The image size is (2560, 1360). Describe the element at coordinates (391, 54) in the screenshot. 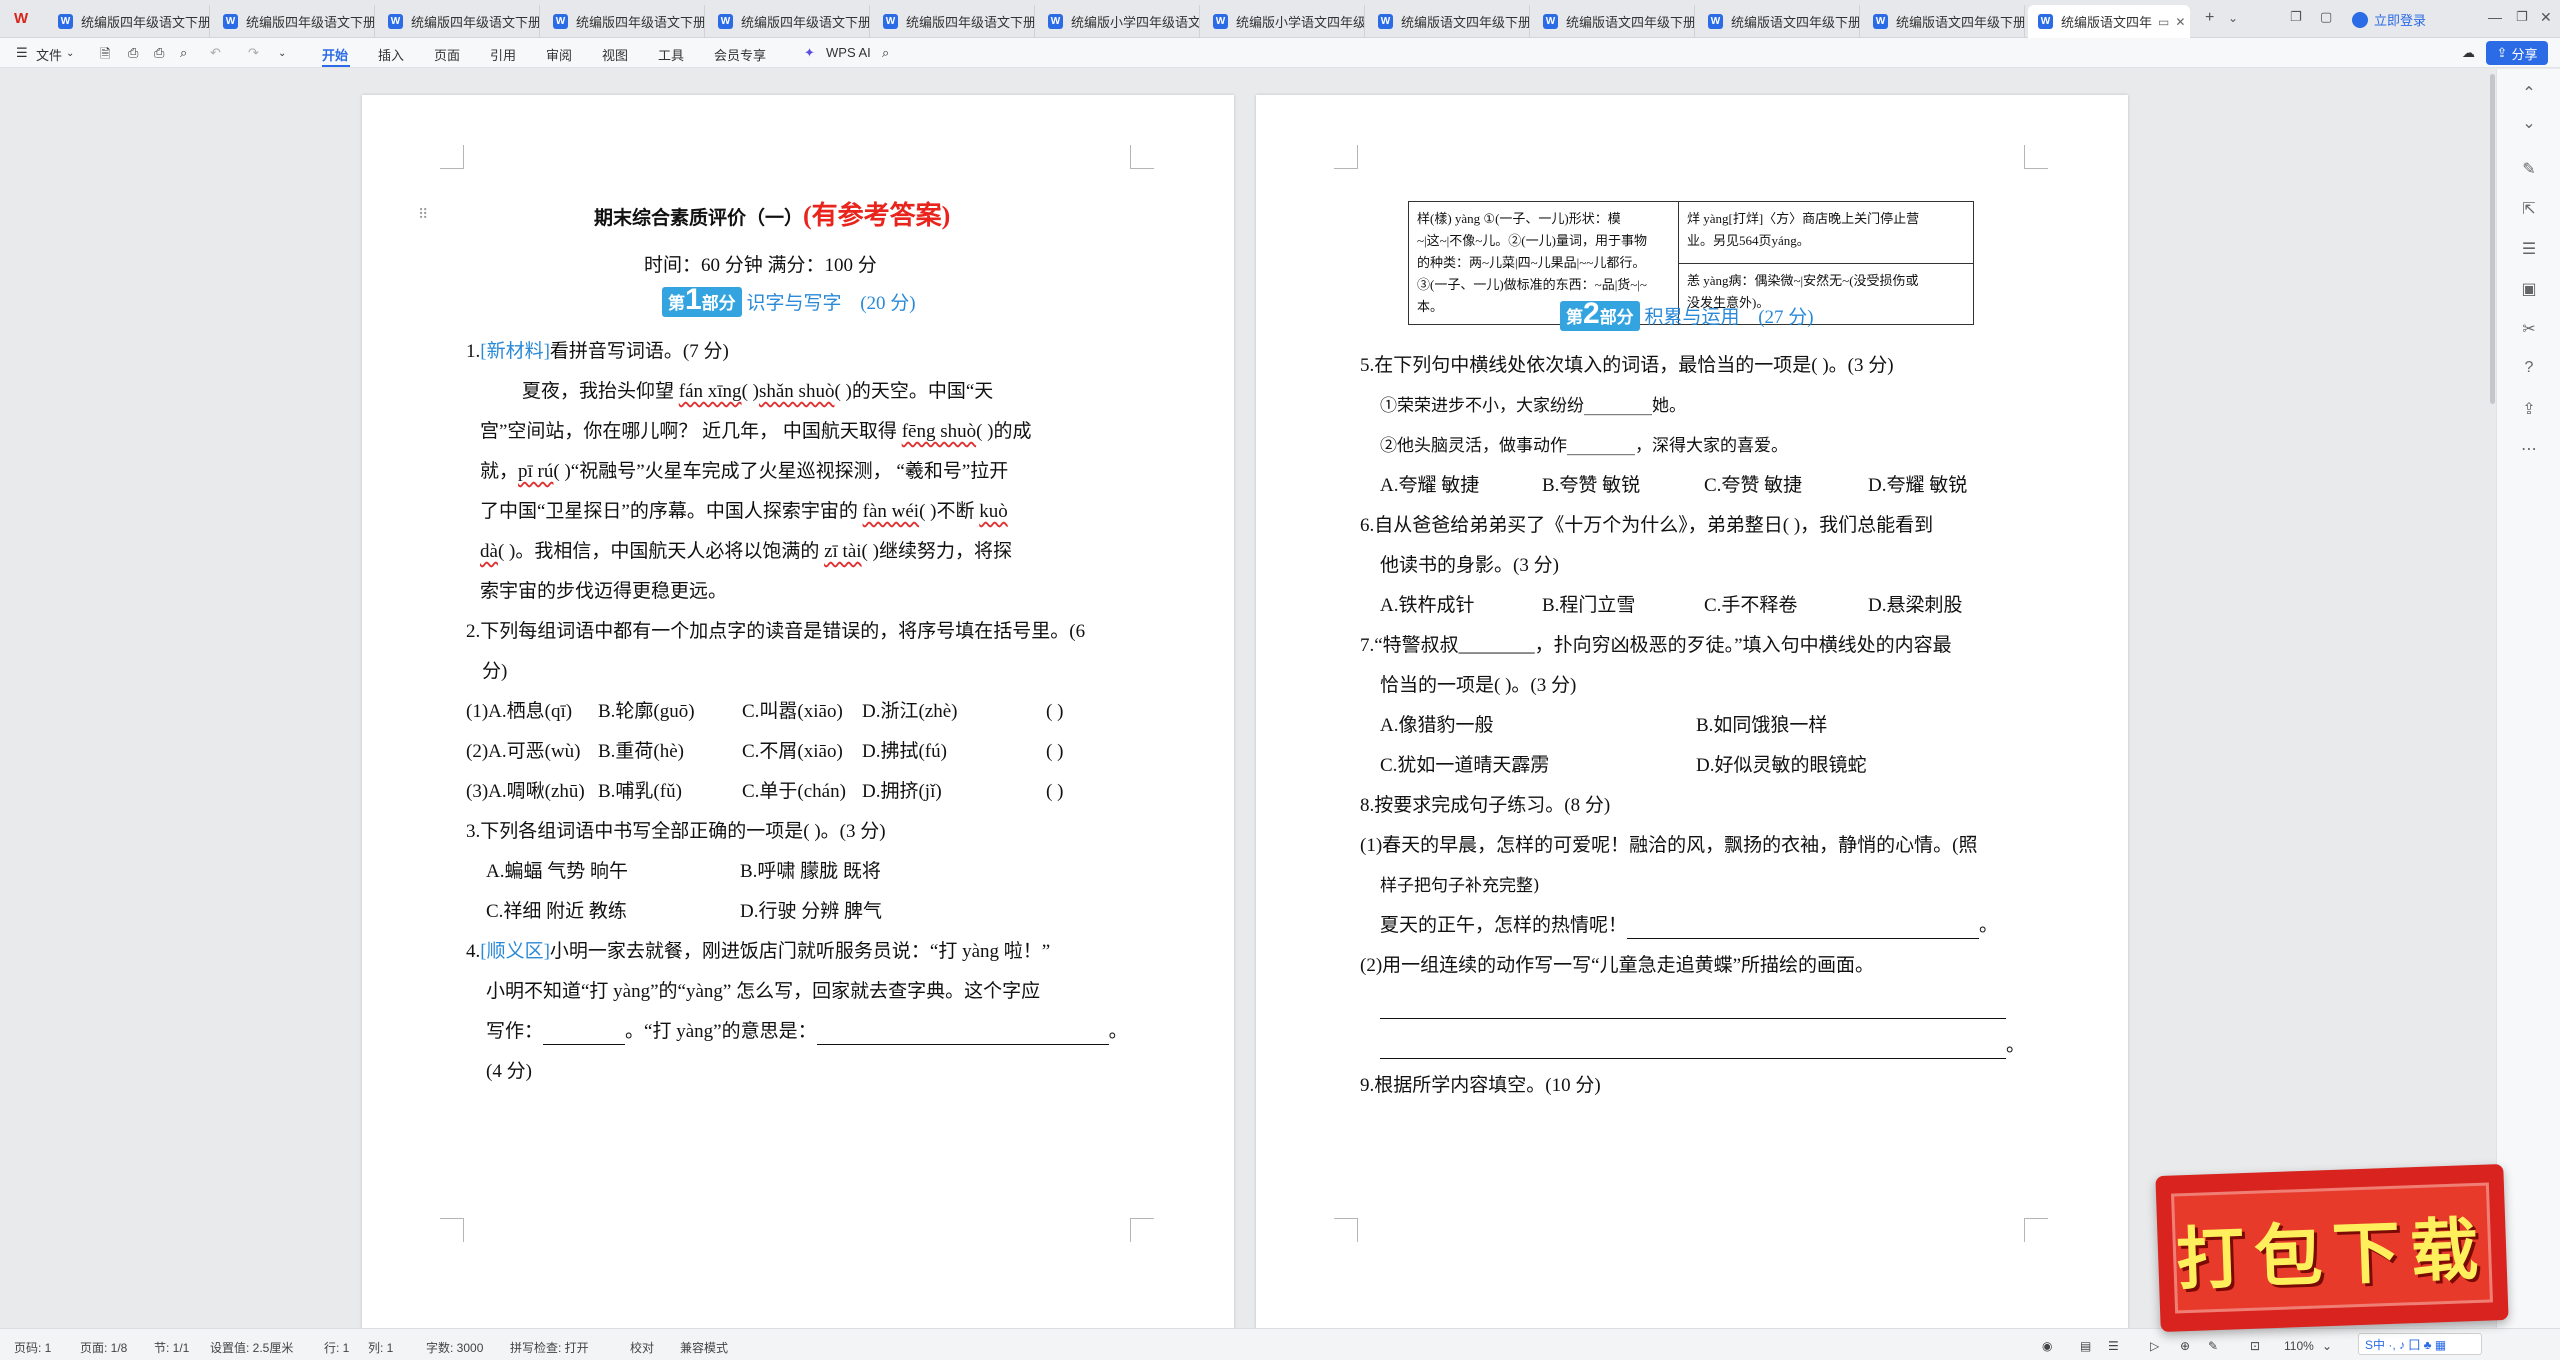

I see `tab-insert: 插入` at that location.